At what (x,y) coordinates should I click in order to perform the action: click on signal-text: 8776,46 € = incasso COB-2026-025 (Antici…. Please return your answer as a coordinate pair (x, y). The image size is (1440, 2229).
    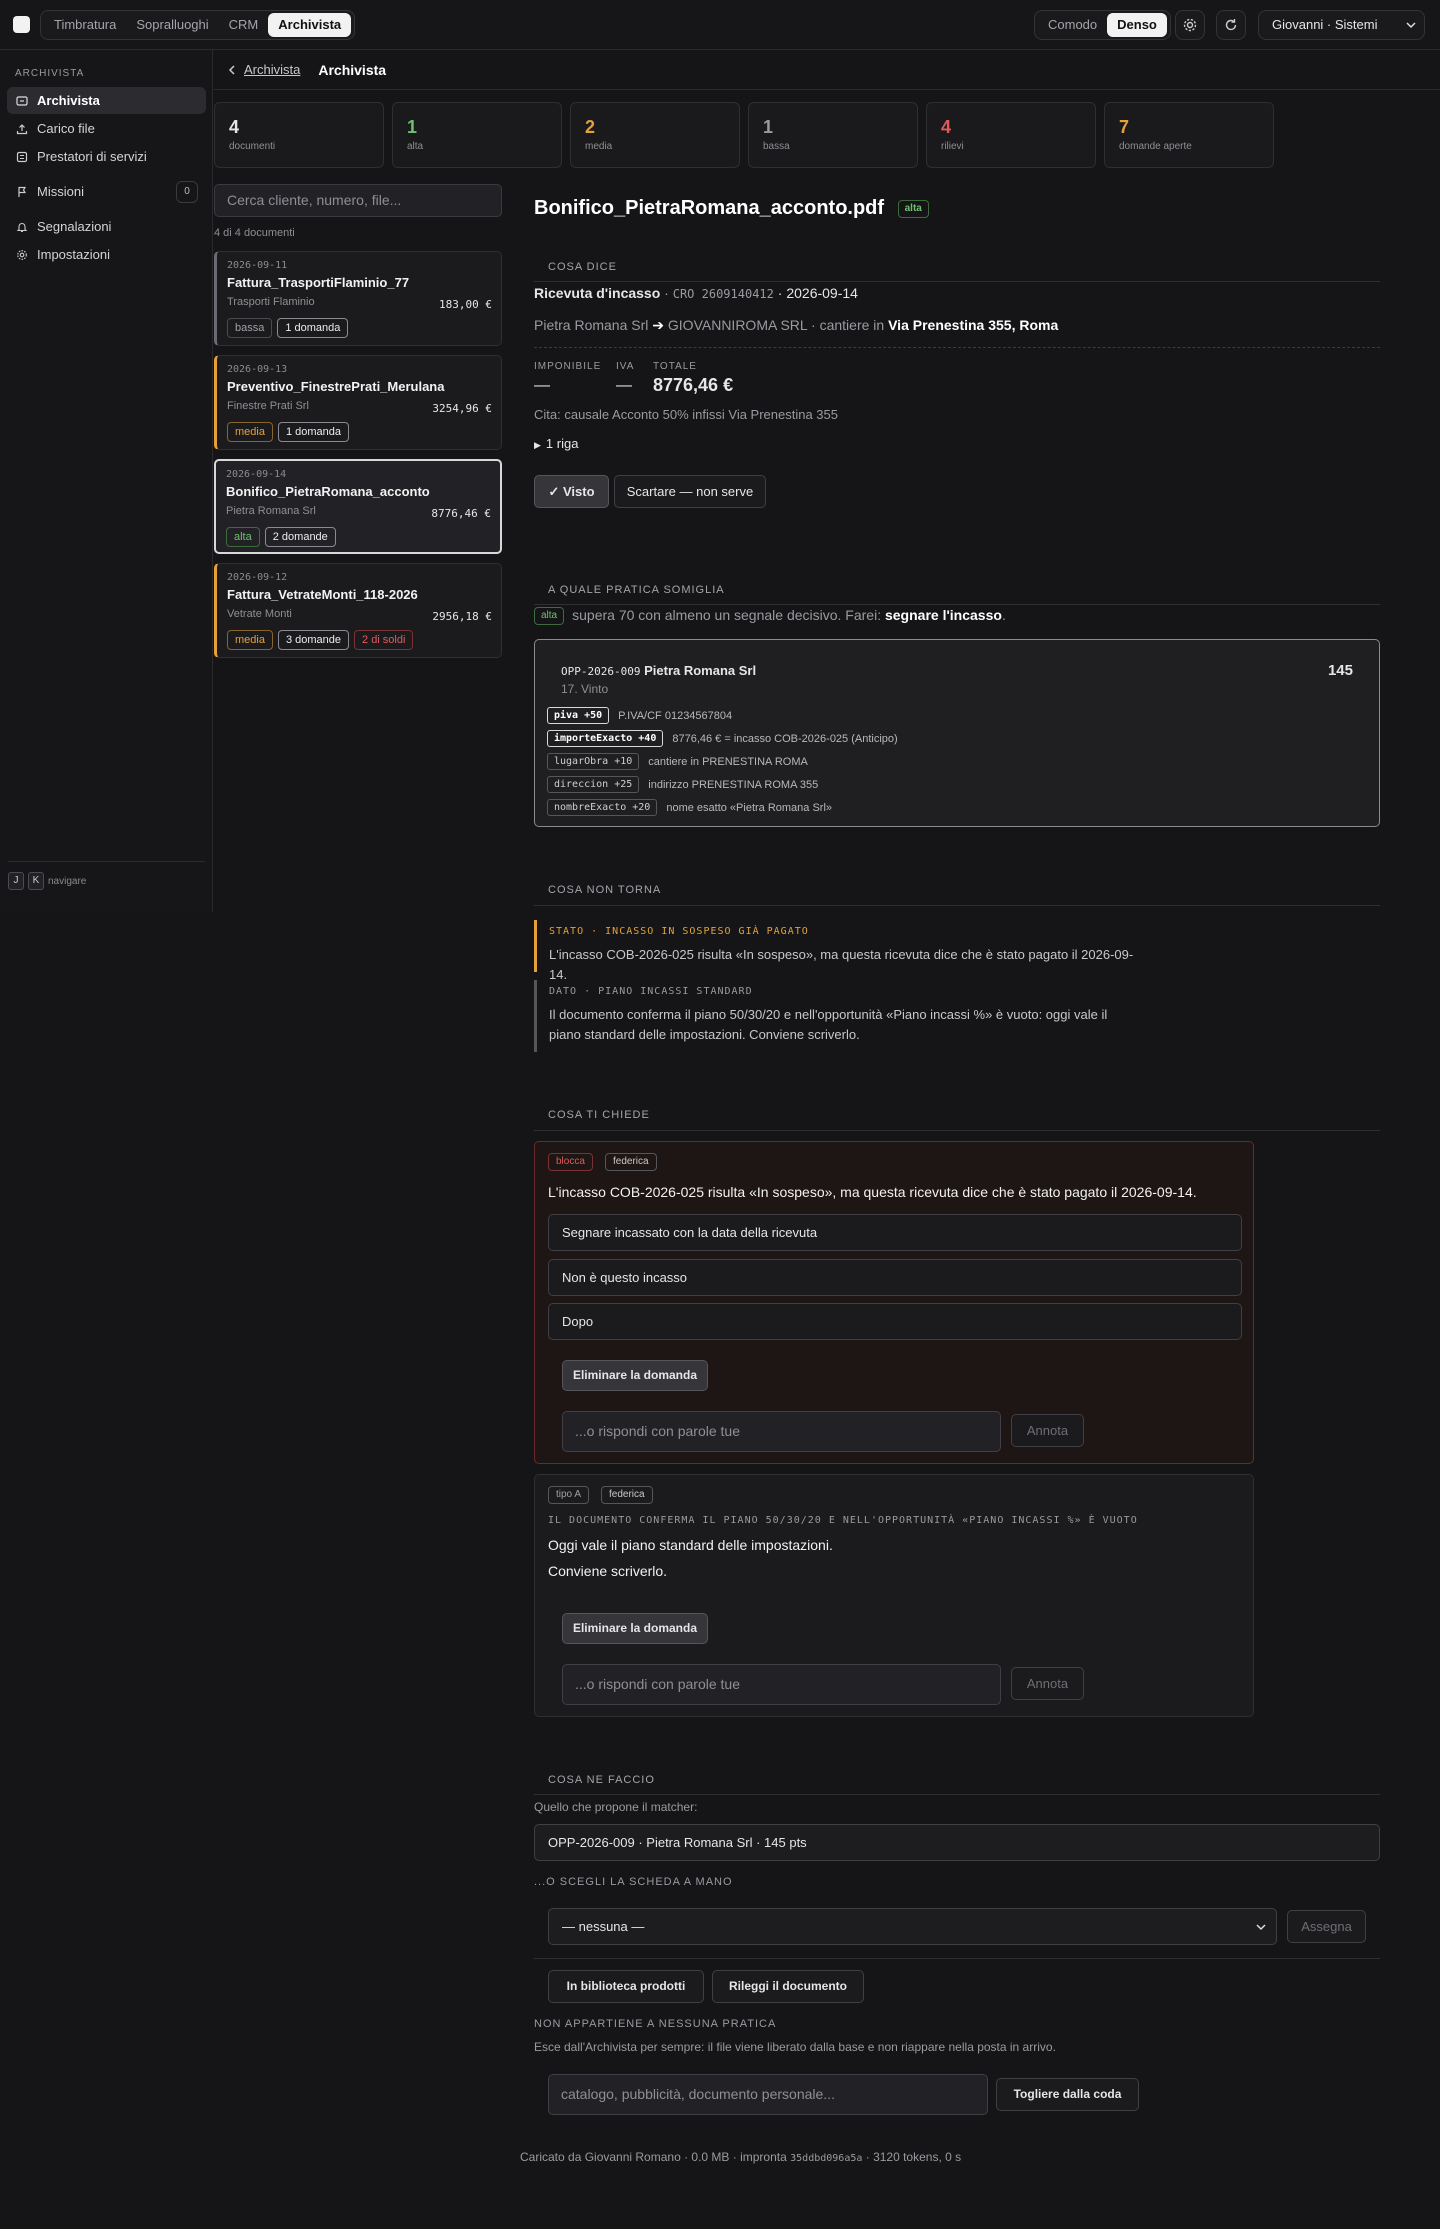
    Looking at the image, I should click on (785, 738).